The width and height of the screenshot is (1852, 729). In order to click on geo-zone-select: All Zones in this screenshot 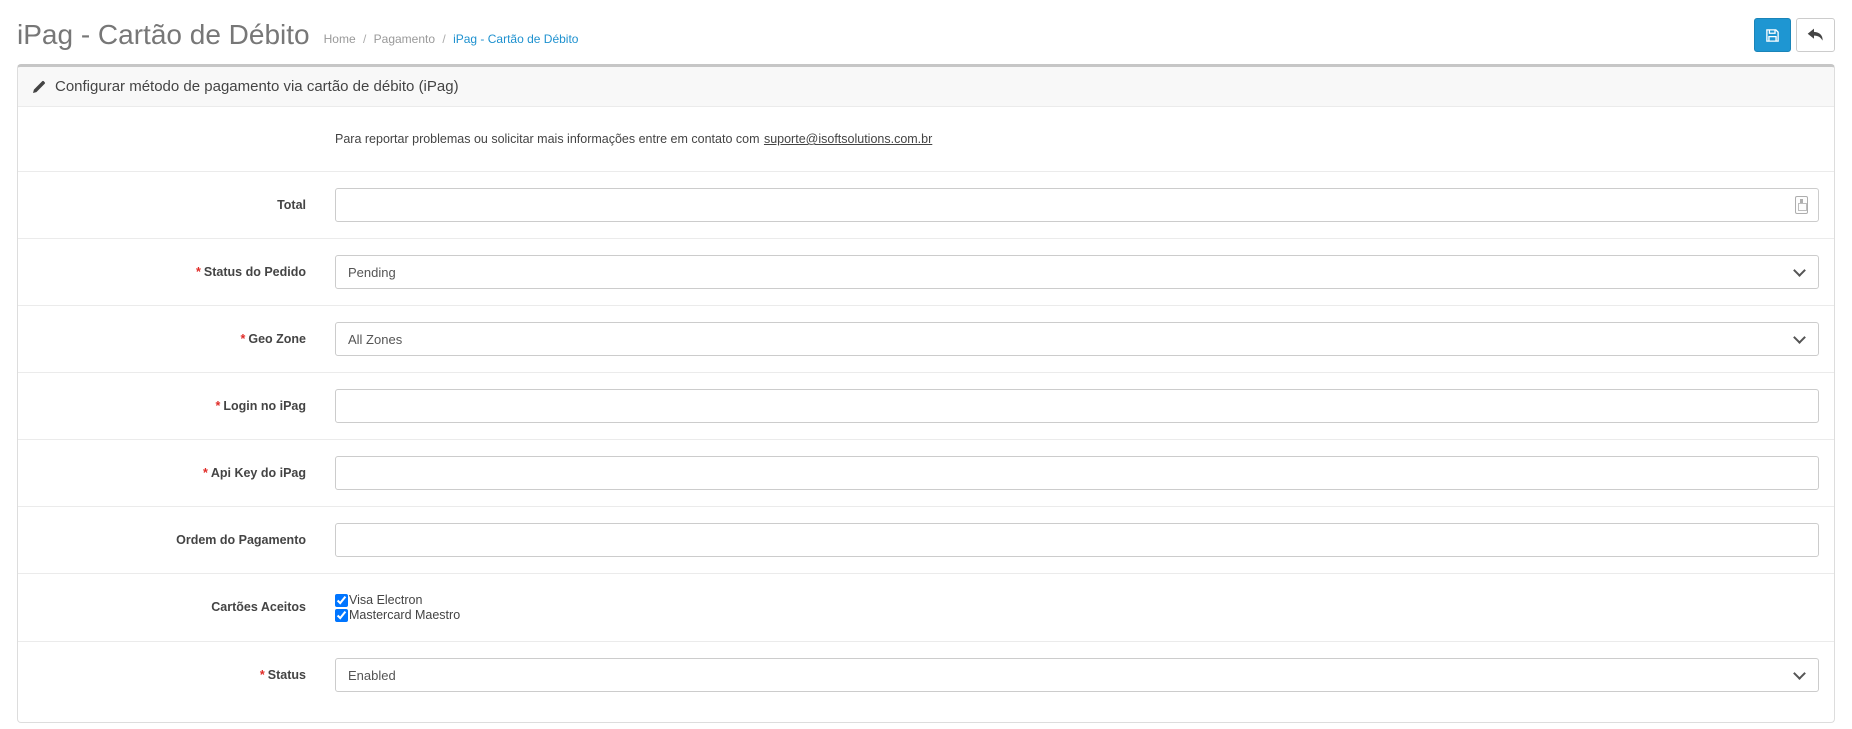, I will do `click(1077, 339)`.